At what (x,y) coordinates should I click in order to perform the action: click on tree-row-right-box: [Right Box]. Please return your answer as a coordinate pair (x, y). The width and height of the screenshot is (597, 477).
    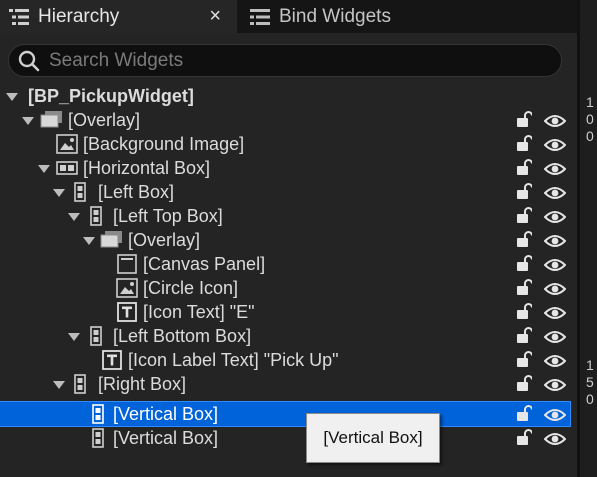
    Looking at the image, I should click on (285, 384).